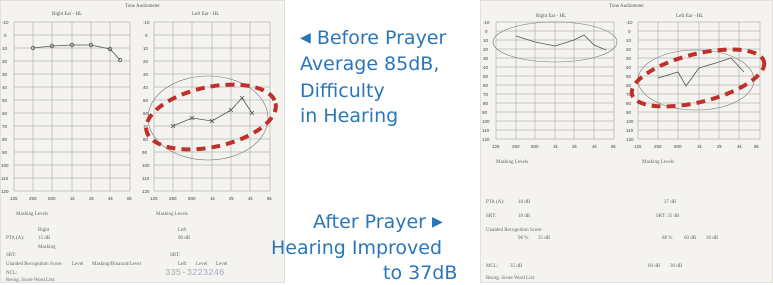  What do you see at coordinates (712, 238) in the screenshot?
I see `left-masking-value: 30 dB` at bounding box center [712, 238].